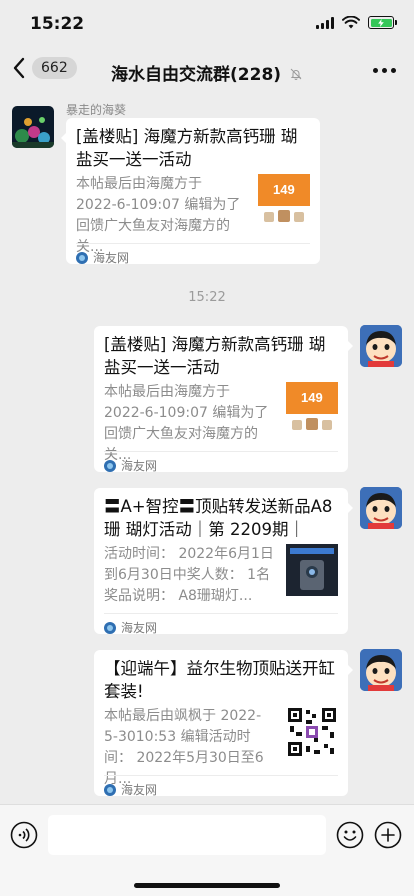 The width and height of the screenshot is (414, 896). I want to click on more-dots-icon, so click(375, 70).